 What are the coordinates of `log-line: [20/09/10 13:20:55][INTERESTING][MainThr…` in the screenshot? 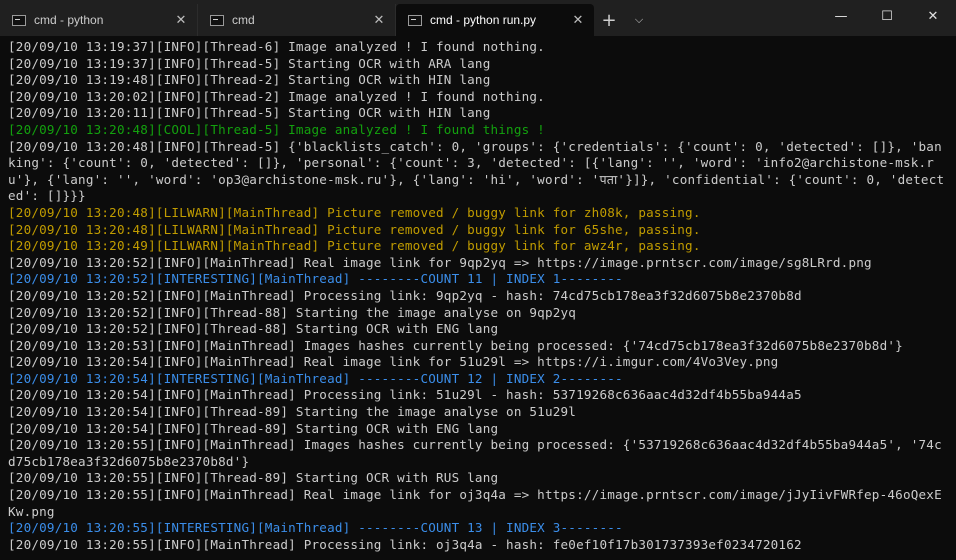 It's located at (315, 528).